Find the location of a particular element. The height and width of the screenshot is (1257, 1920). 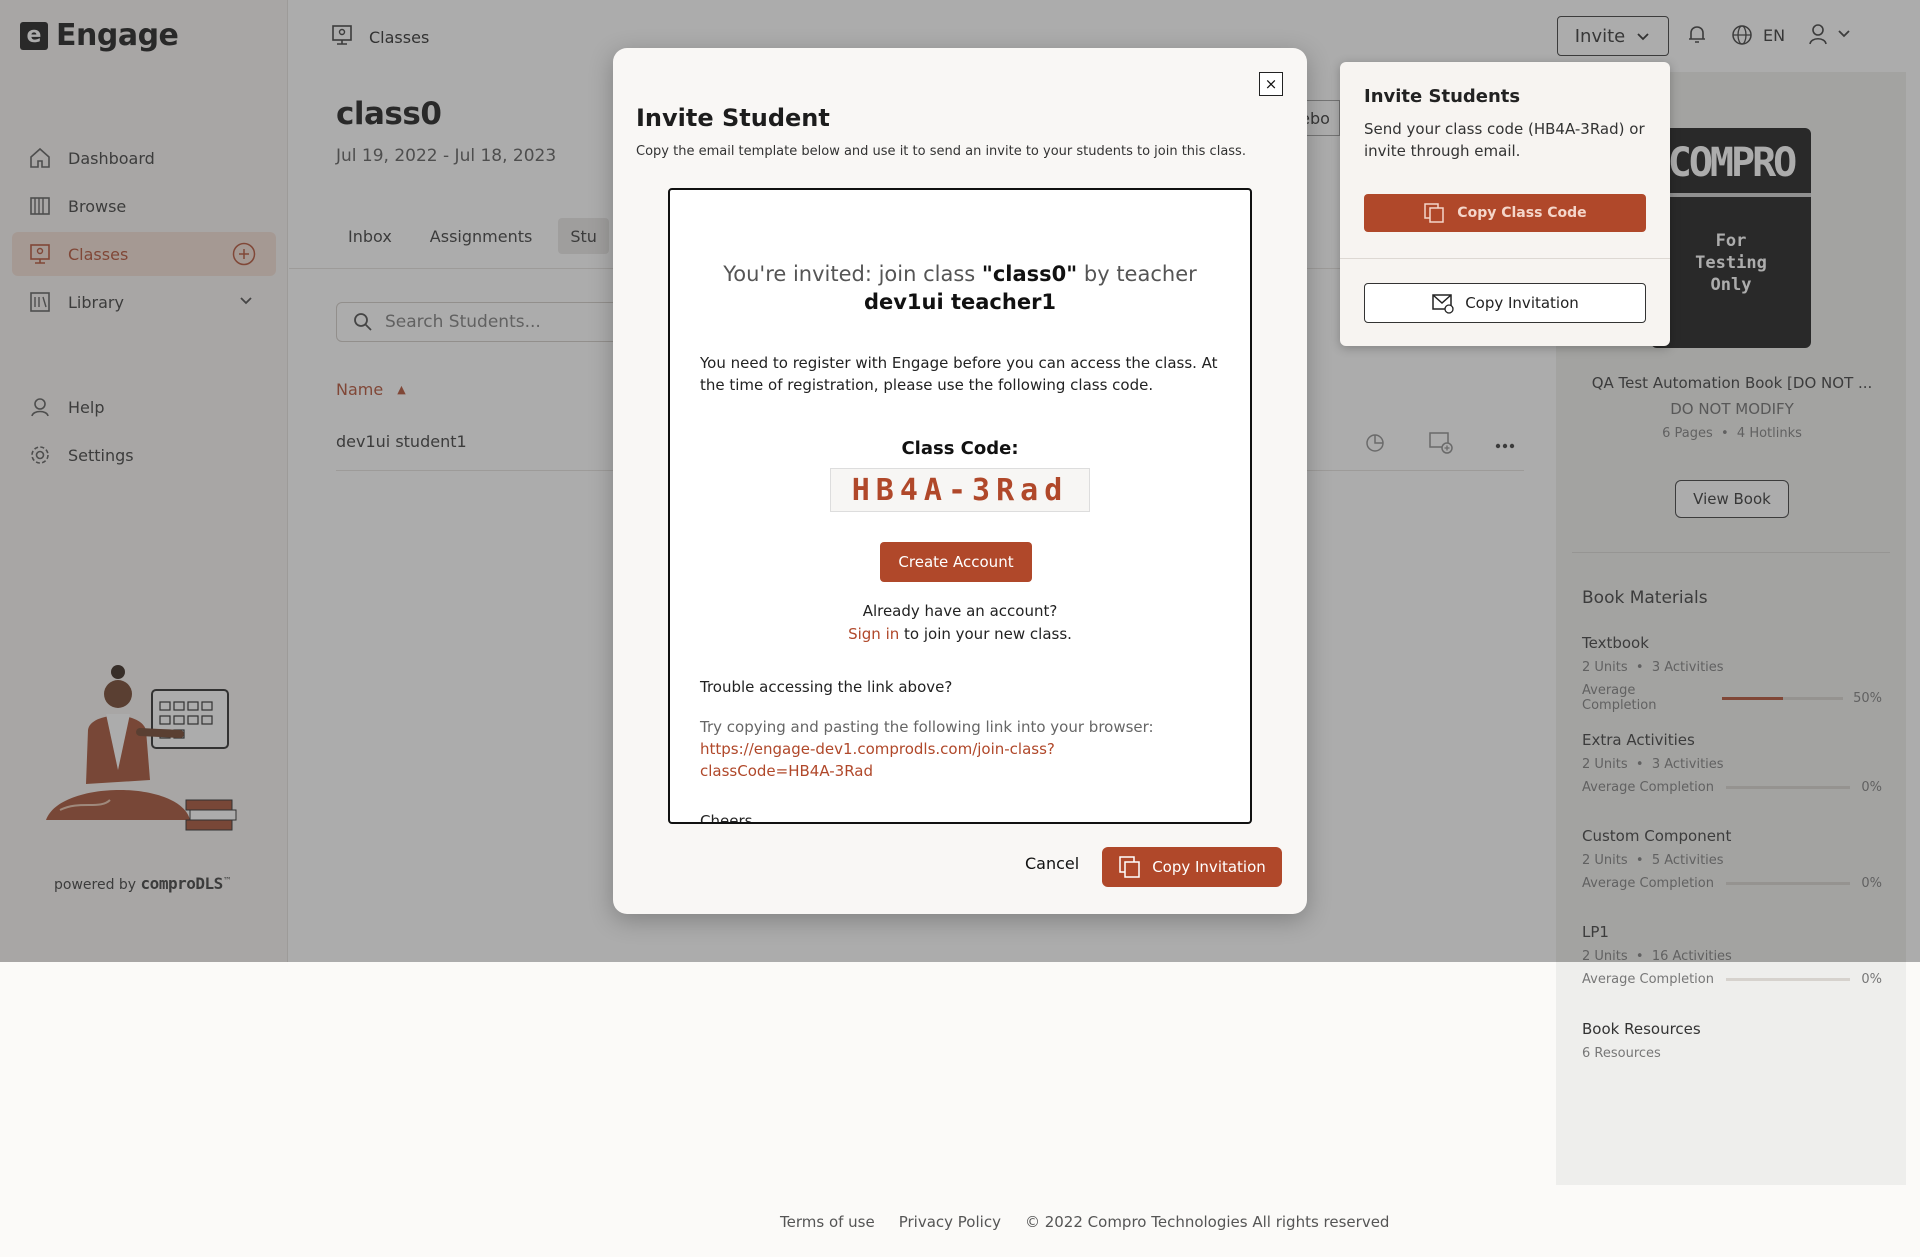

close-icon: × is located at coordinates (1271, 84).